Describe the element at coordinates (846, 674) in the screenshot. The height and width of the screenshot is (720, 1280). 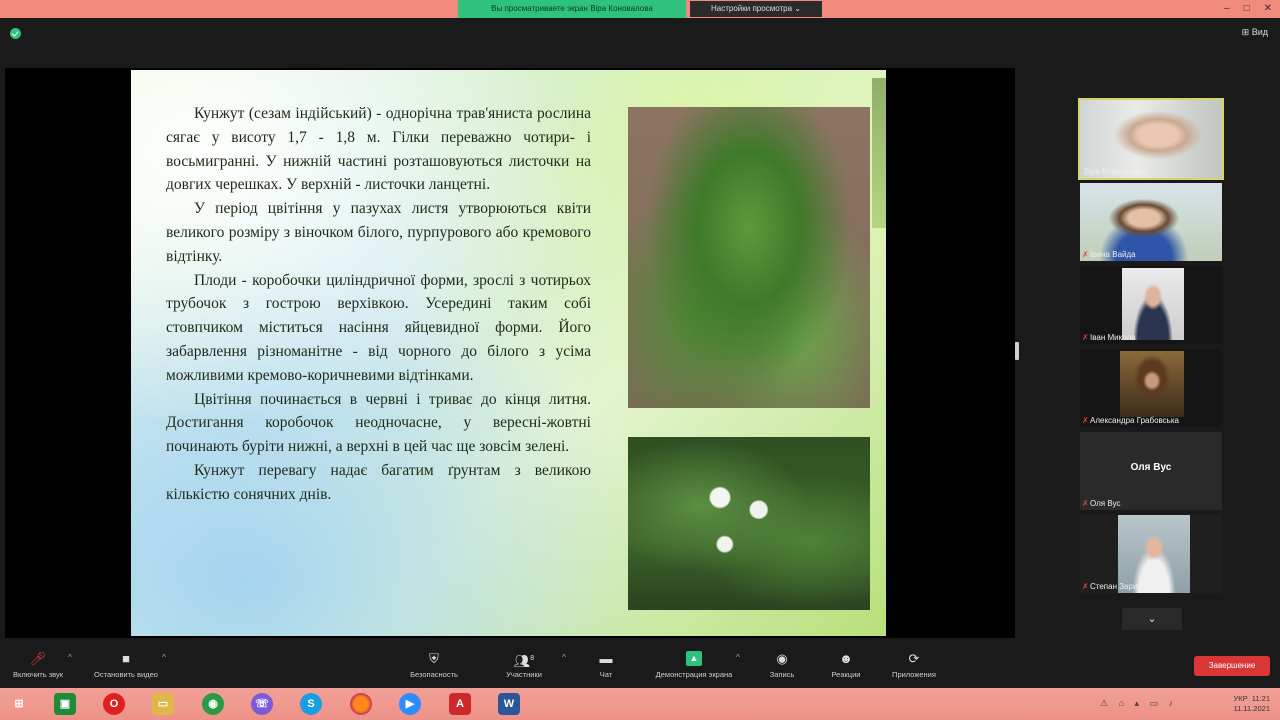
I see `reactions-label: Реакции` at that location.